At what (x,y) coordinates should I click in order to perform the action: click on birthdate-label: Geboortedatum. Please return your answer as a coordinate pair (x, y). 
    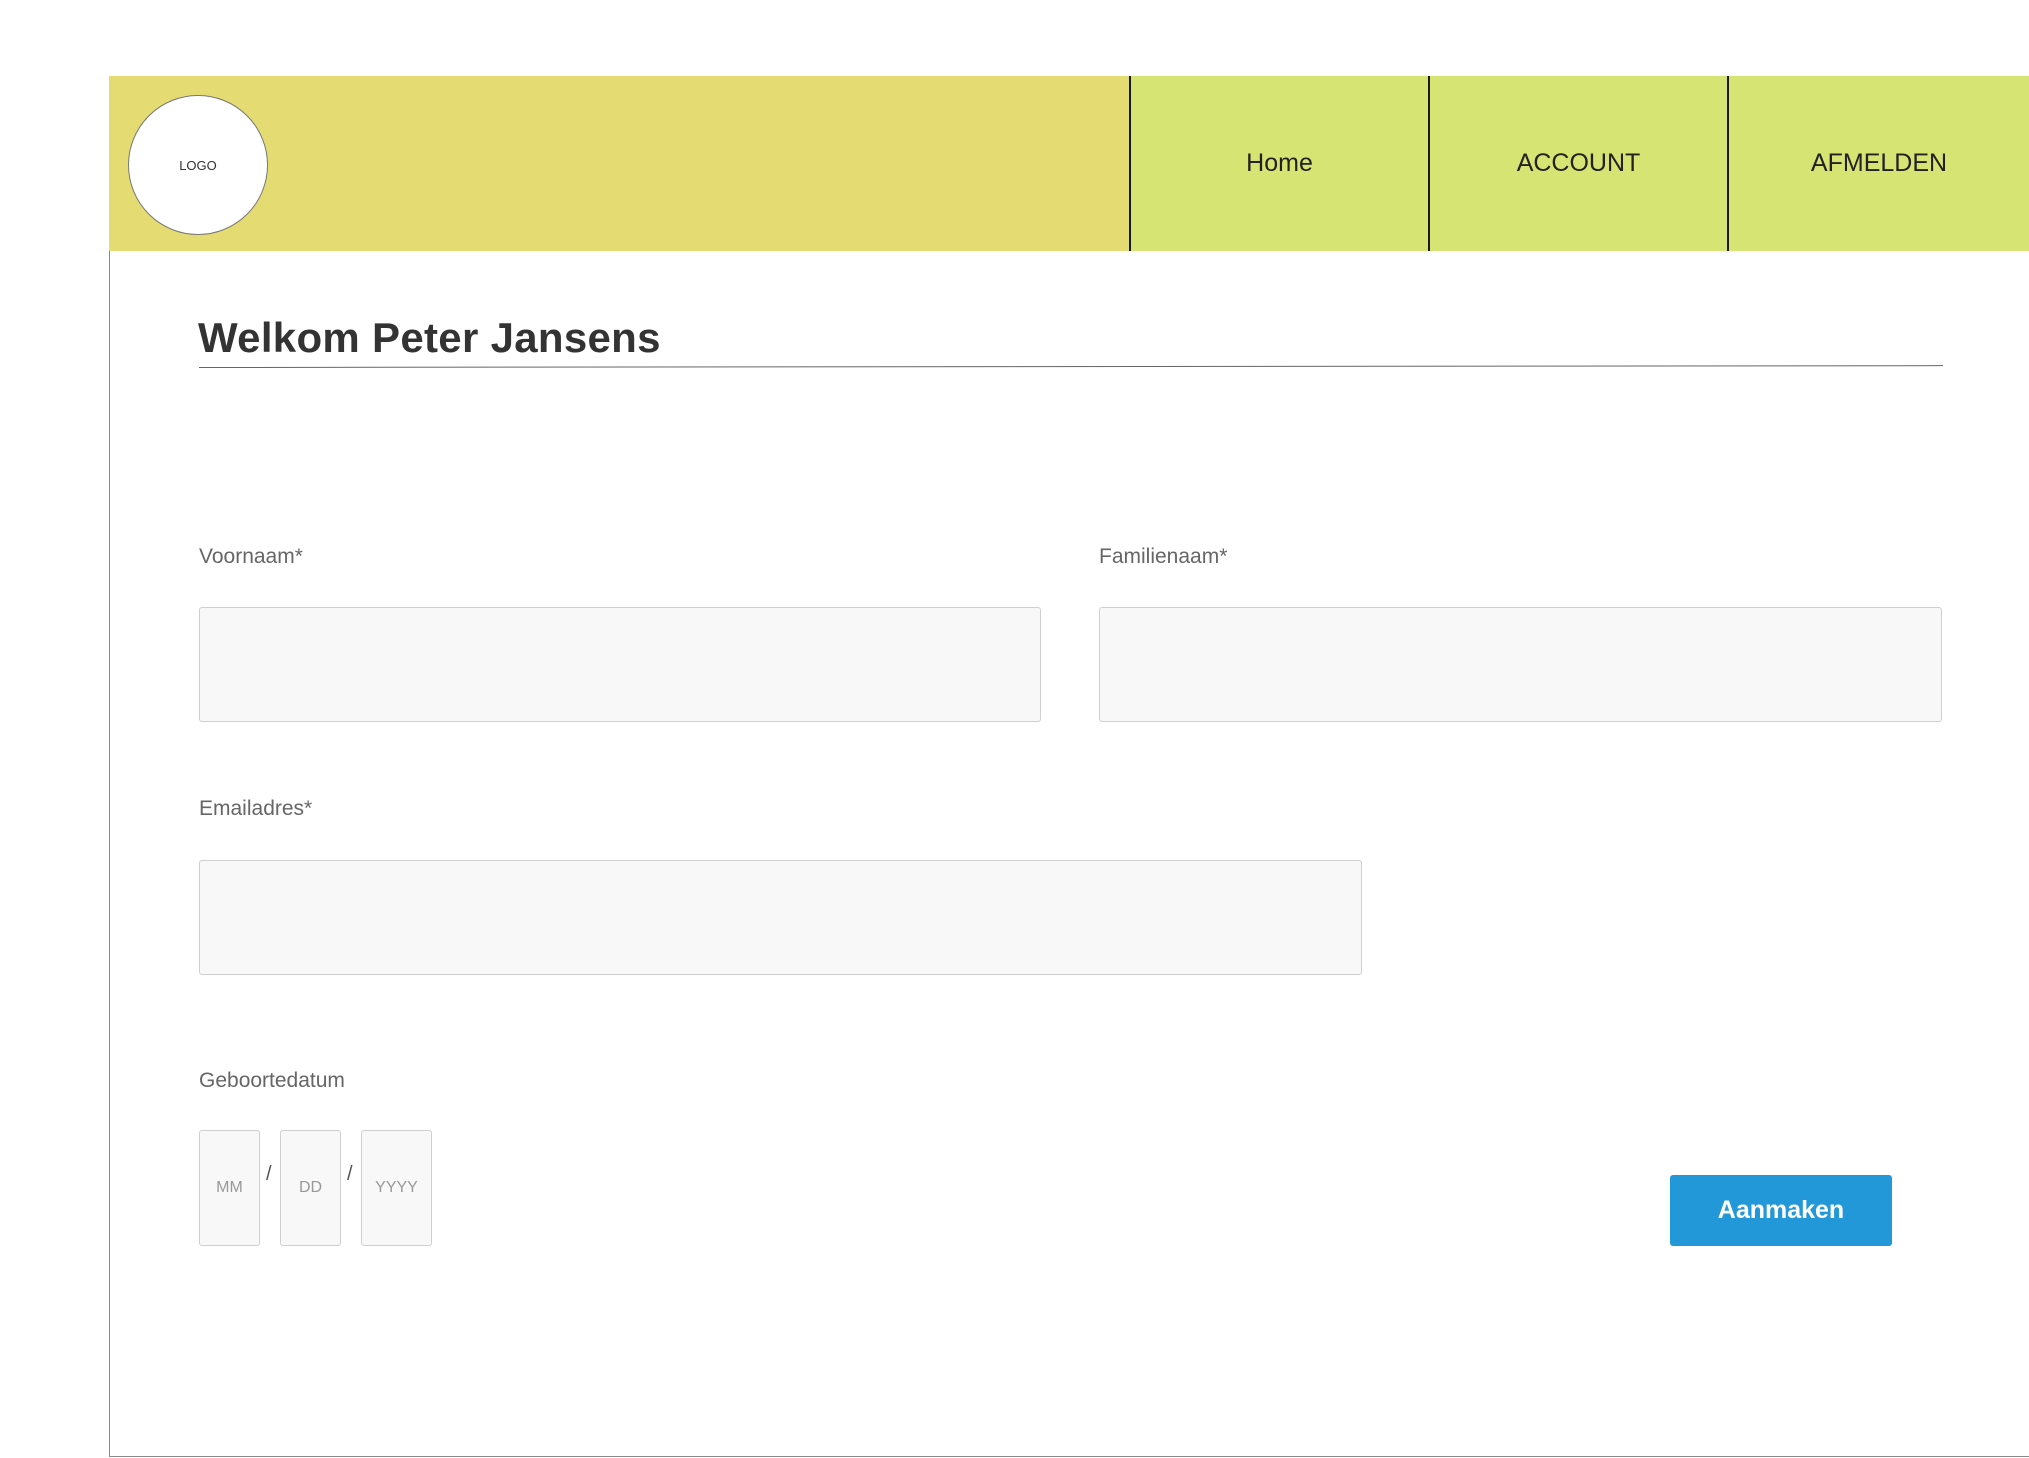
    Looking at the image, I should click on (272, 1080).